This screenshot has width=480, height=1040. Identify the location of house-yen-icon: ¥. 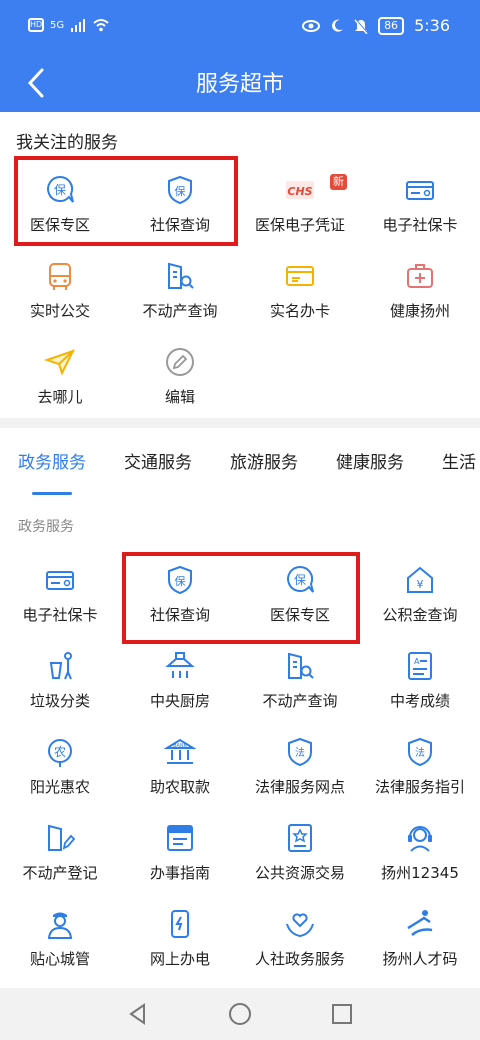
(420, 579).